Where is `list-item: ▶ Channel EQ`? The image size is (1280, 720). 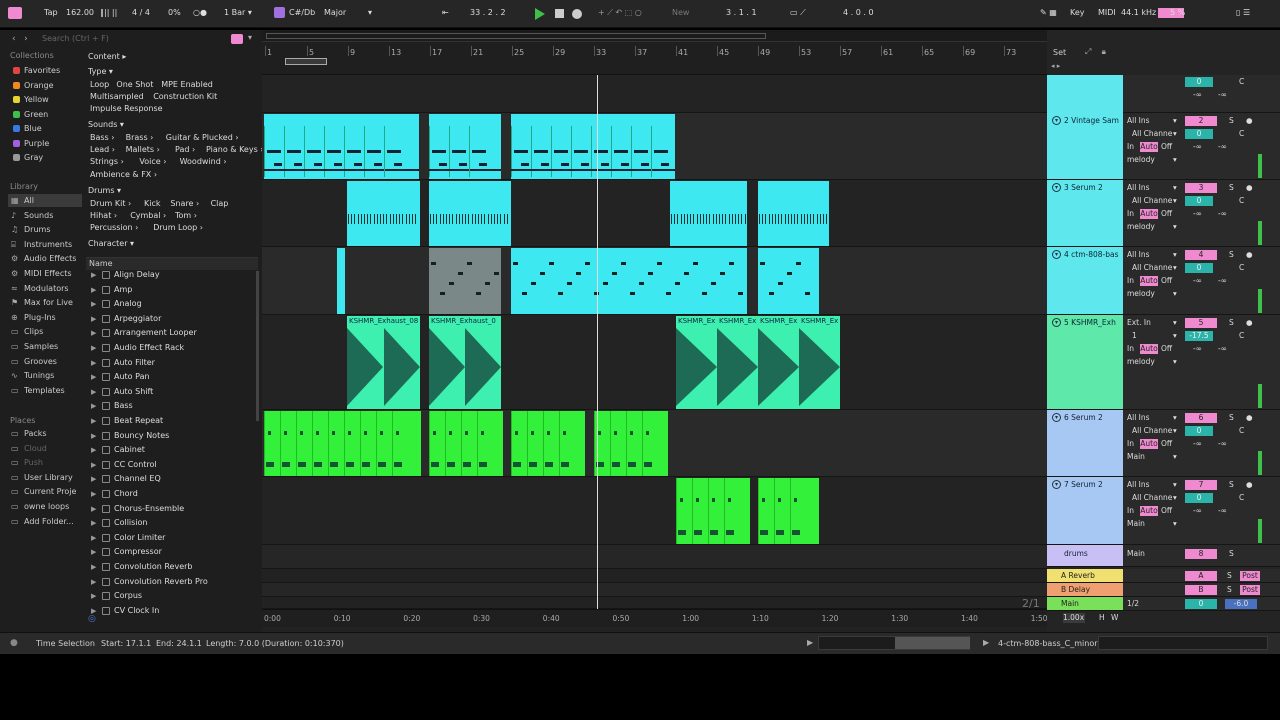
list-item: ▶ Channel EQ is located at coordinates (171, 479).